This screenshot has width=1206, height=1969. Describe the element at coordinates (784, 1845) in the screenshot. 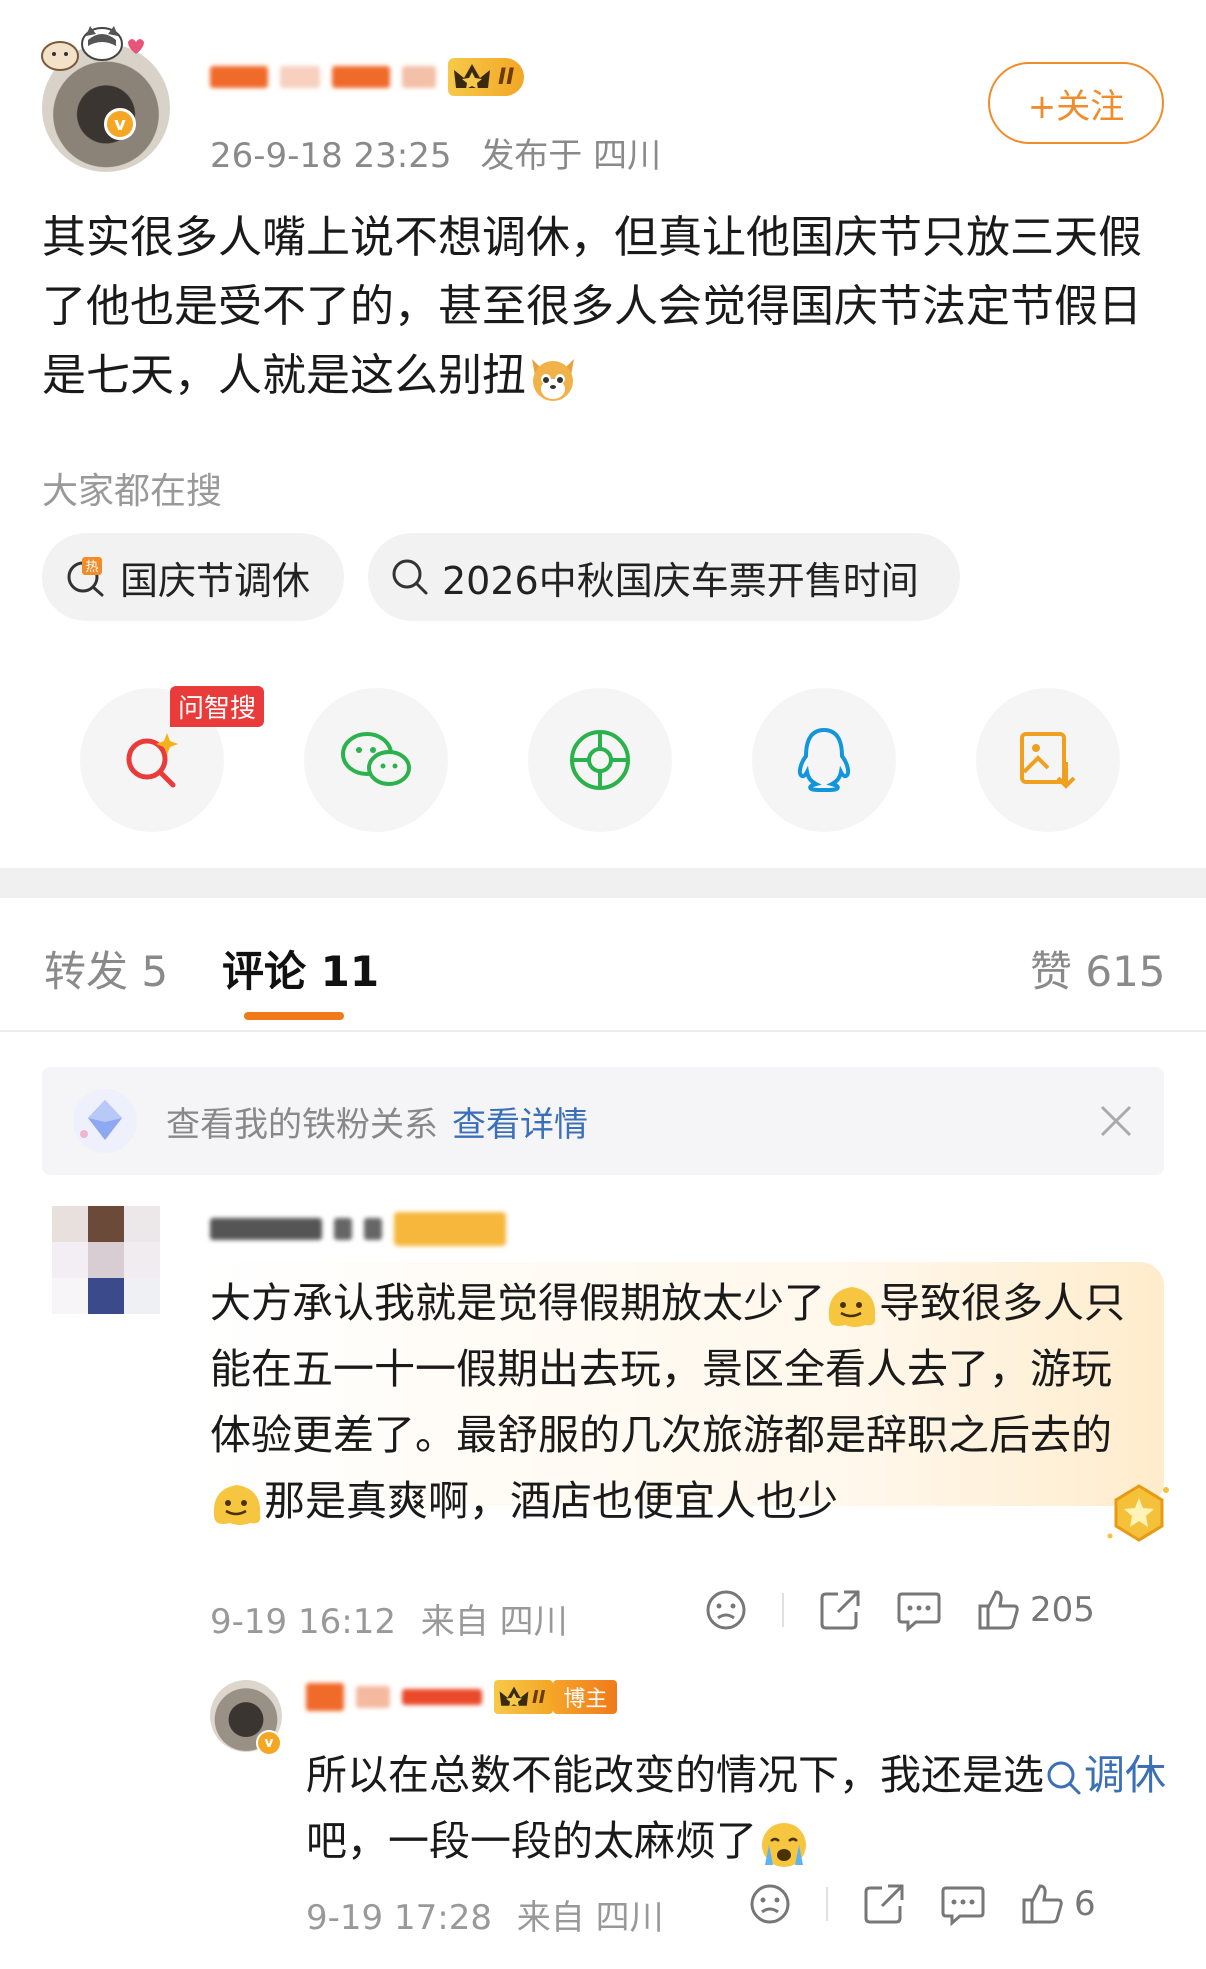

I see `crying-face-emoji` at that location.